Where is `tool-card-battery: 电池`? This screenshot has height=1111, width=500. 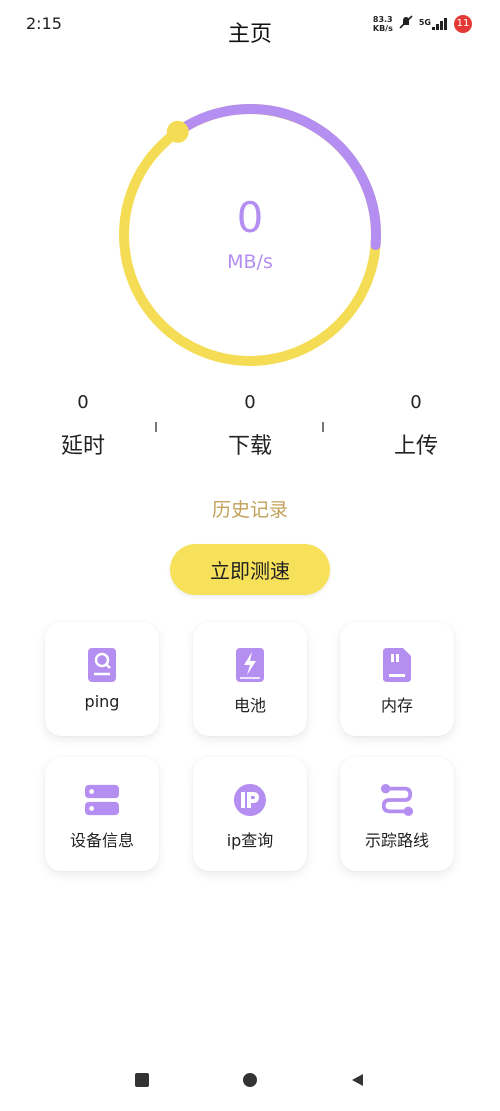 tool-card-battery: 电池 is located at coordinates (250, 679).